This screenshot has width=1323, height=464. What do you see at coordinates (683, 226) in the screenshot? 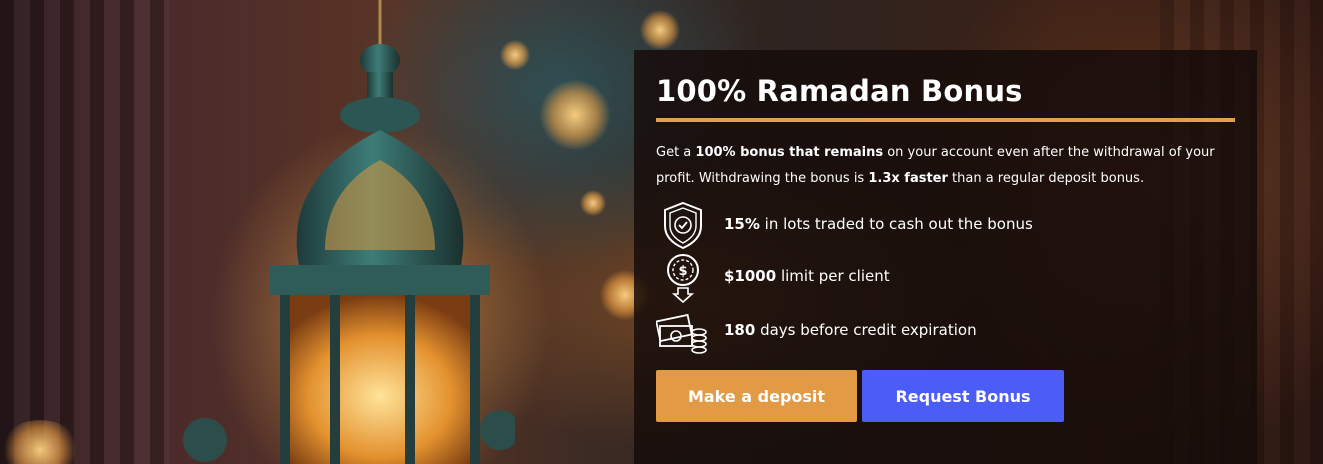
I see `shield-check-icon` at bounding box center [683, 226].